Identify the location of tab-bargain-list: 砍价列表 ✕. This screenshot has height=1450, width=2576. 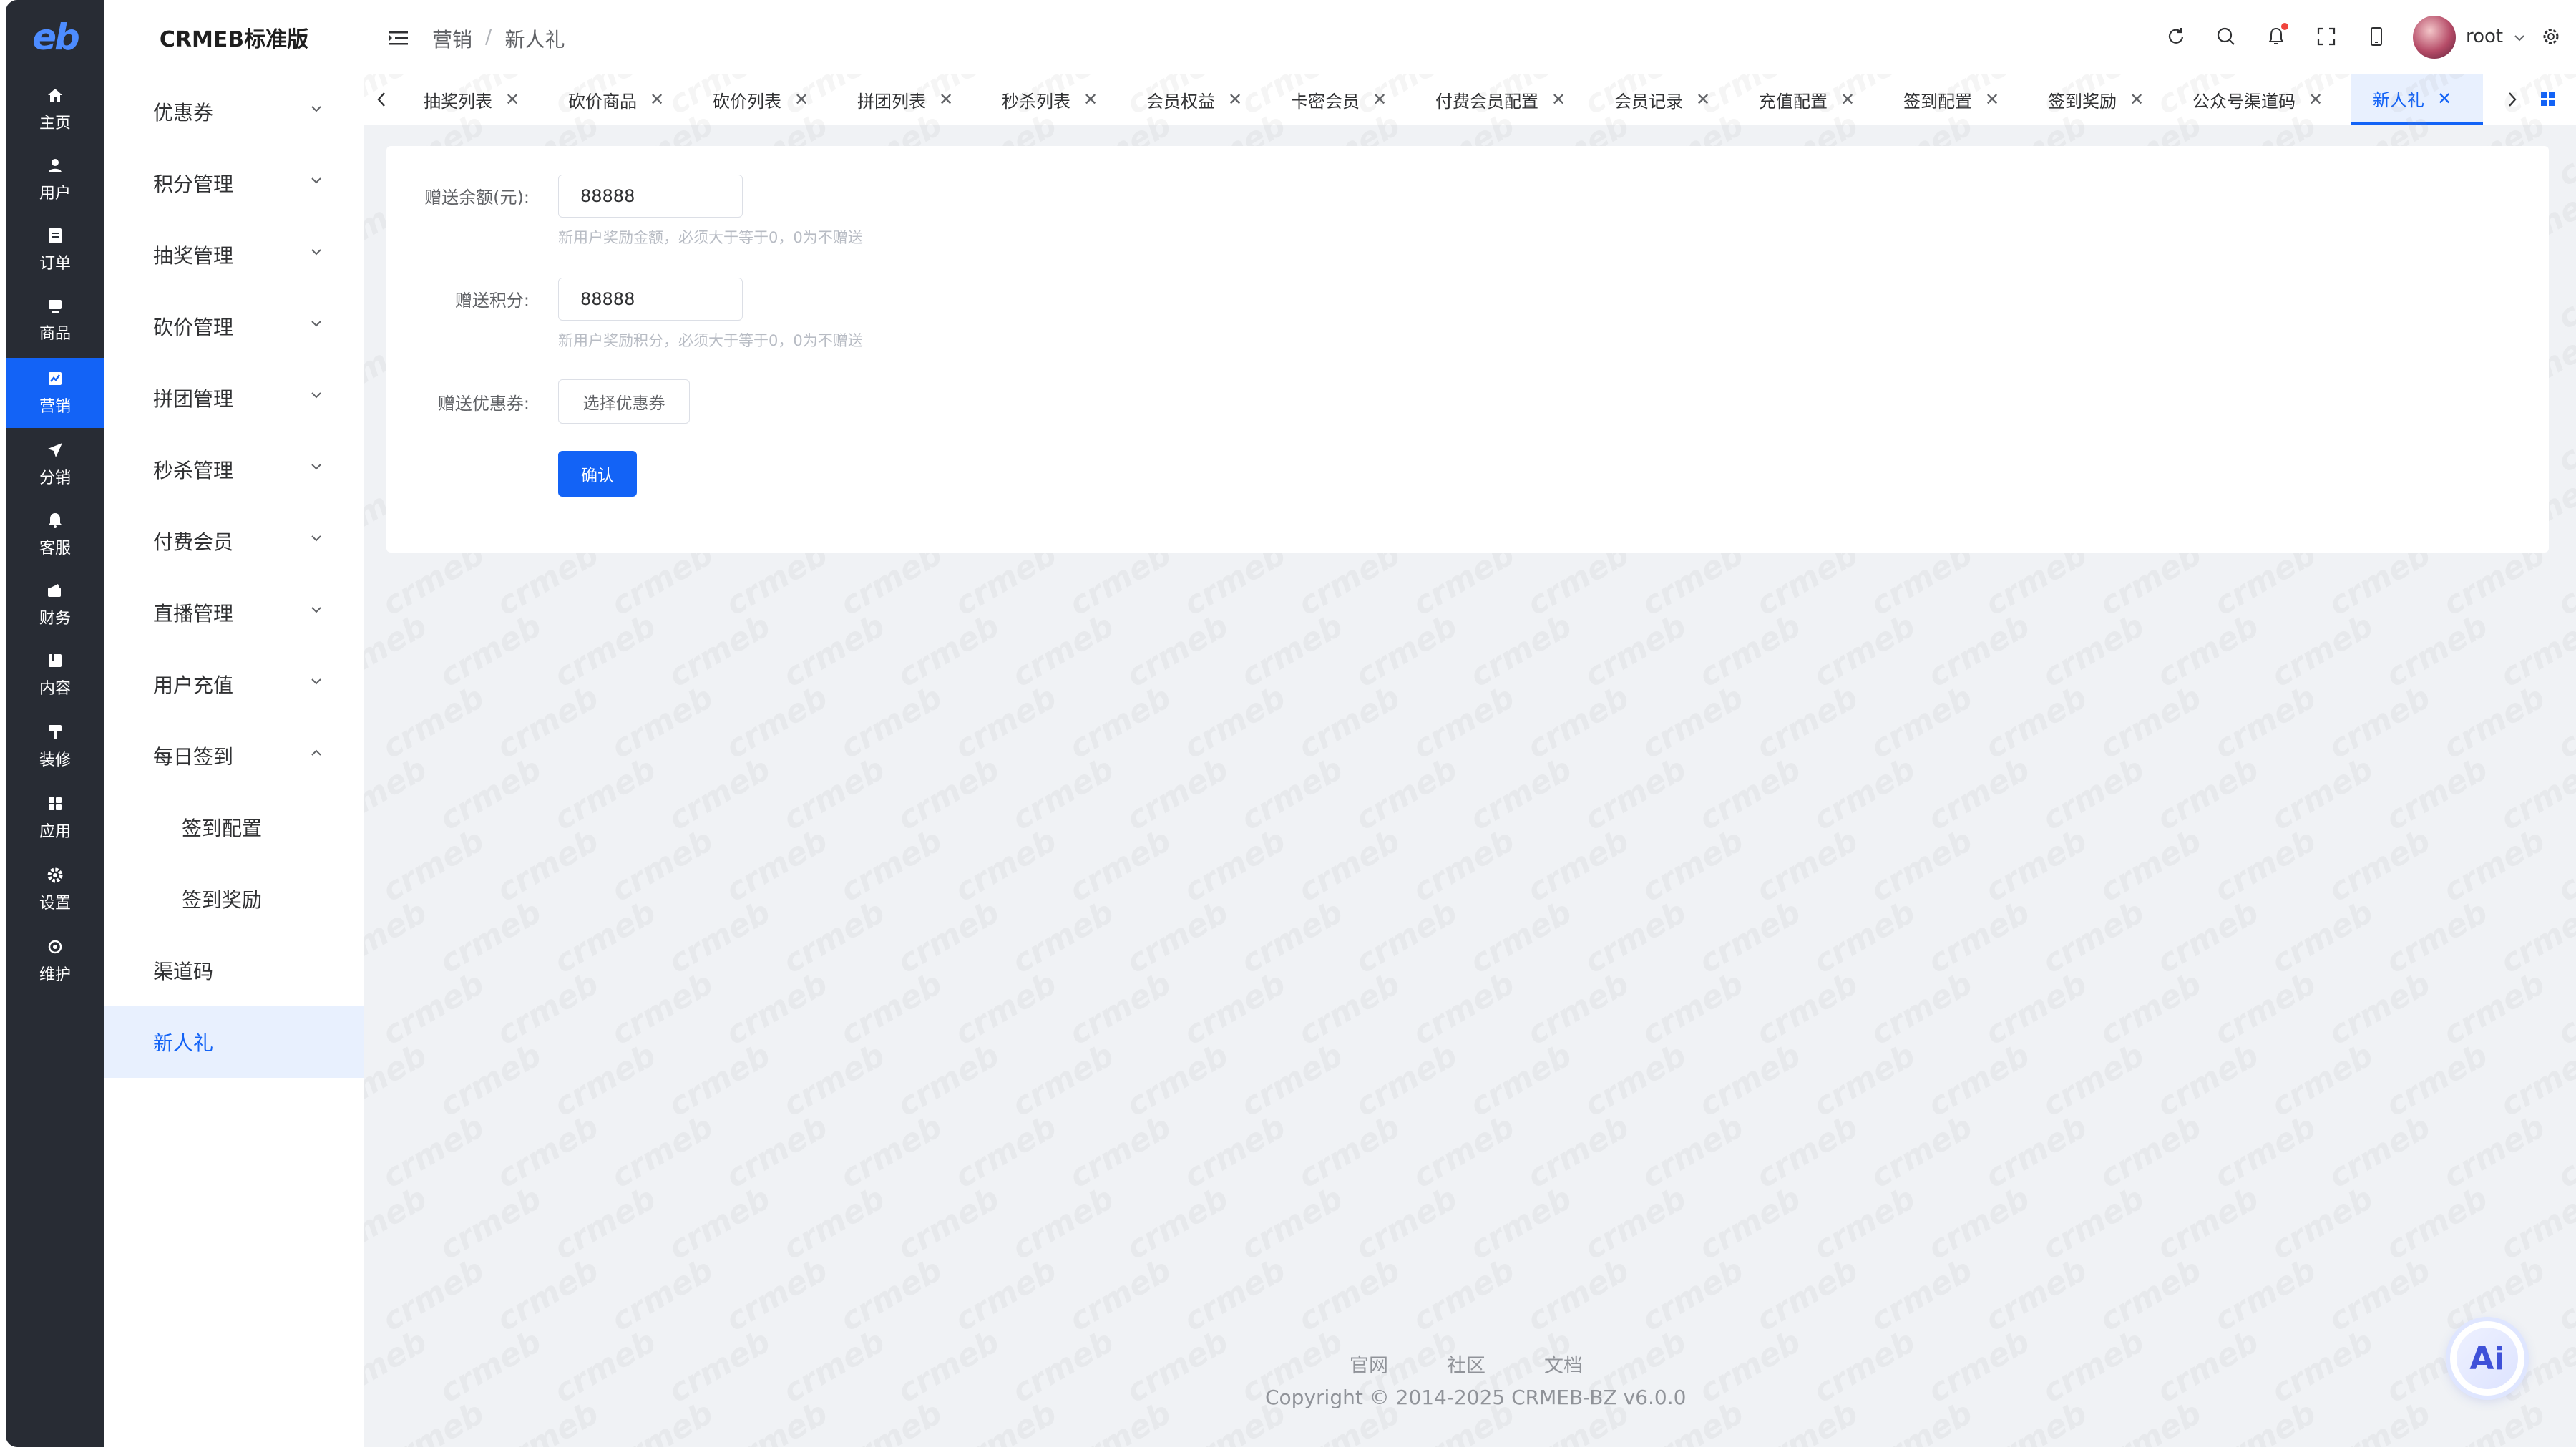
(761, 99).